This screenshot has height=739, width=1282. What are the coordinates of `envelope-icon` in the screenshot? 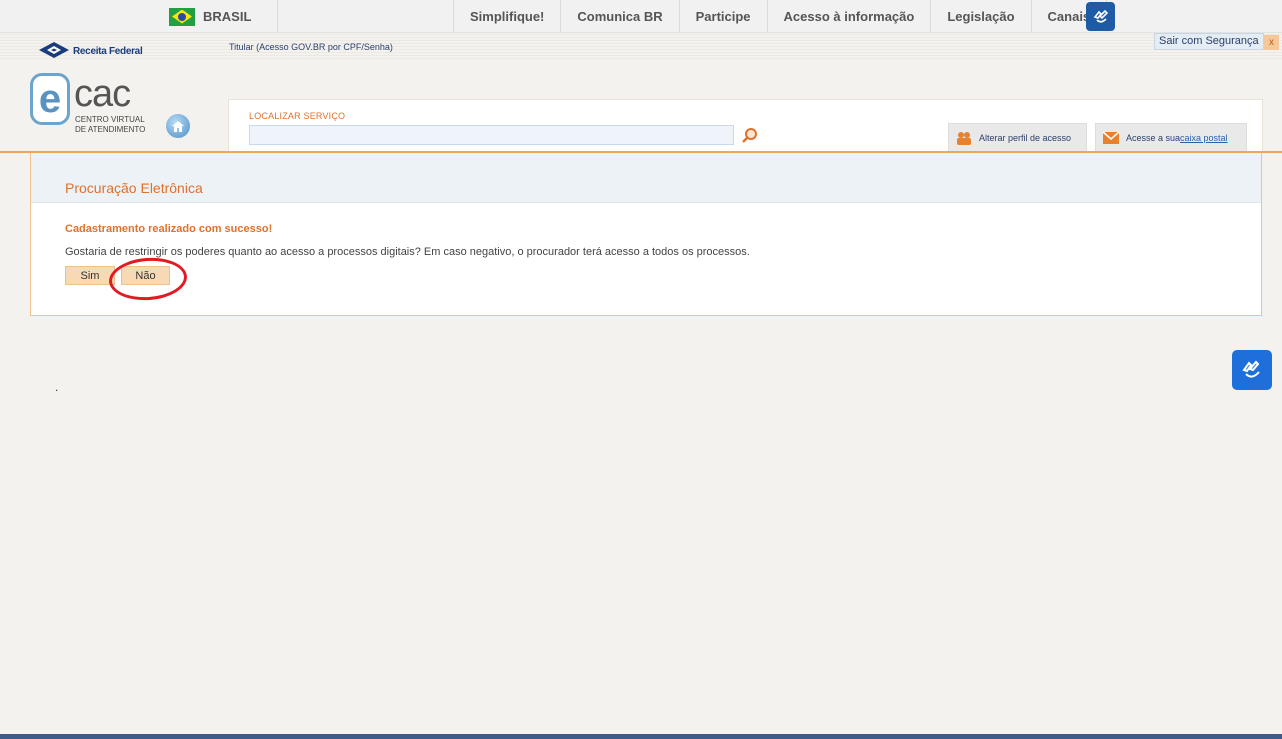 It's located at (1111, 137).